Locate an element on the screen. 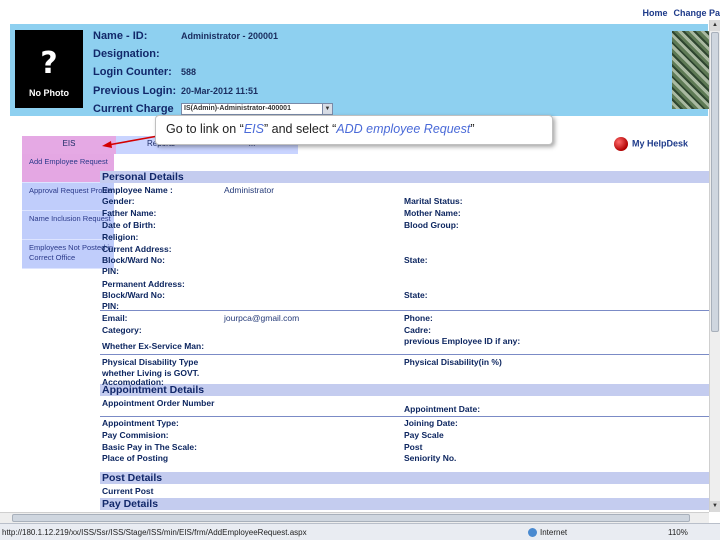 Image resolution: width=720 pixels, height=540 pixels. employee-name-label: Employee Name : is located at coordinates (137, 190).